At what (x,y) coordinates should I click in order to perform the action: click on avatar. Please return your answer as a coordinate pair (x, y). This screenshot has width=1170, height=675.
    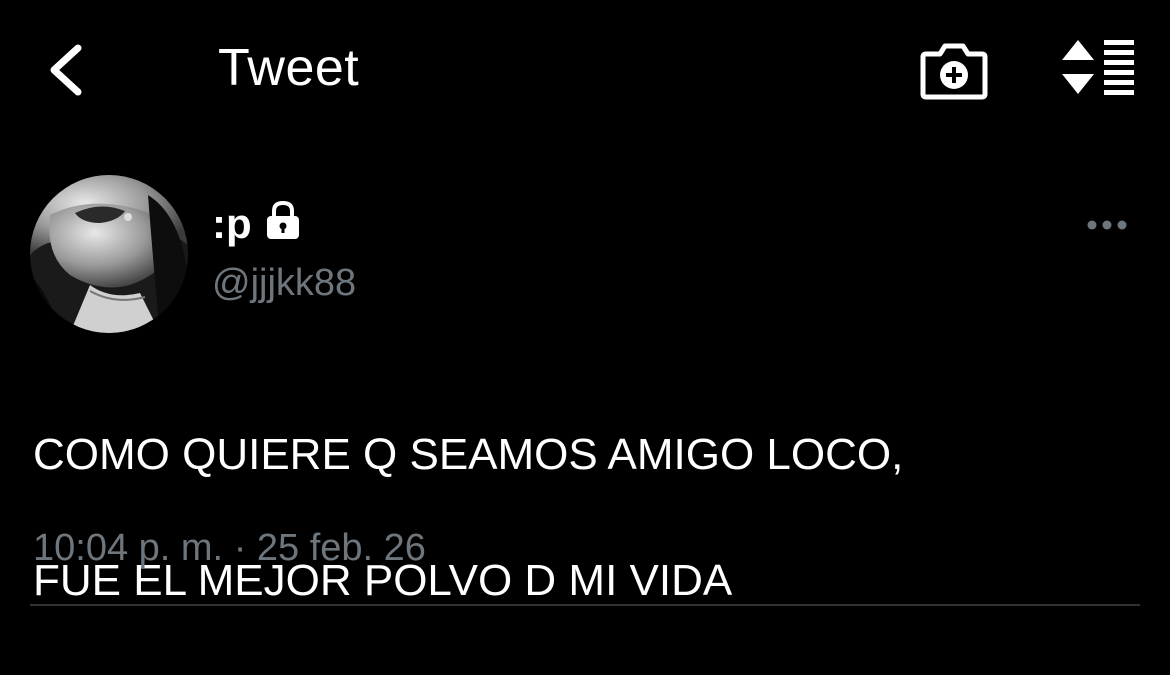
    Looking at the image, I should click on (109, 254).